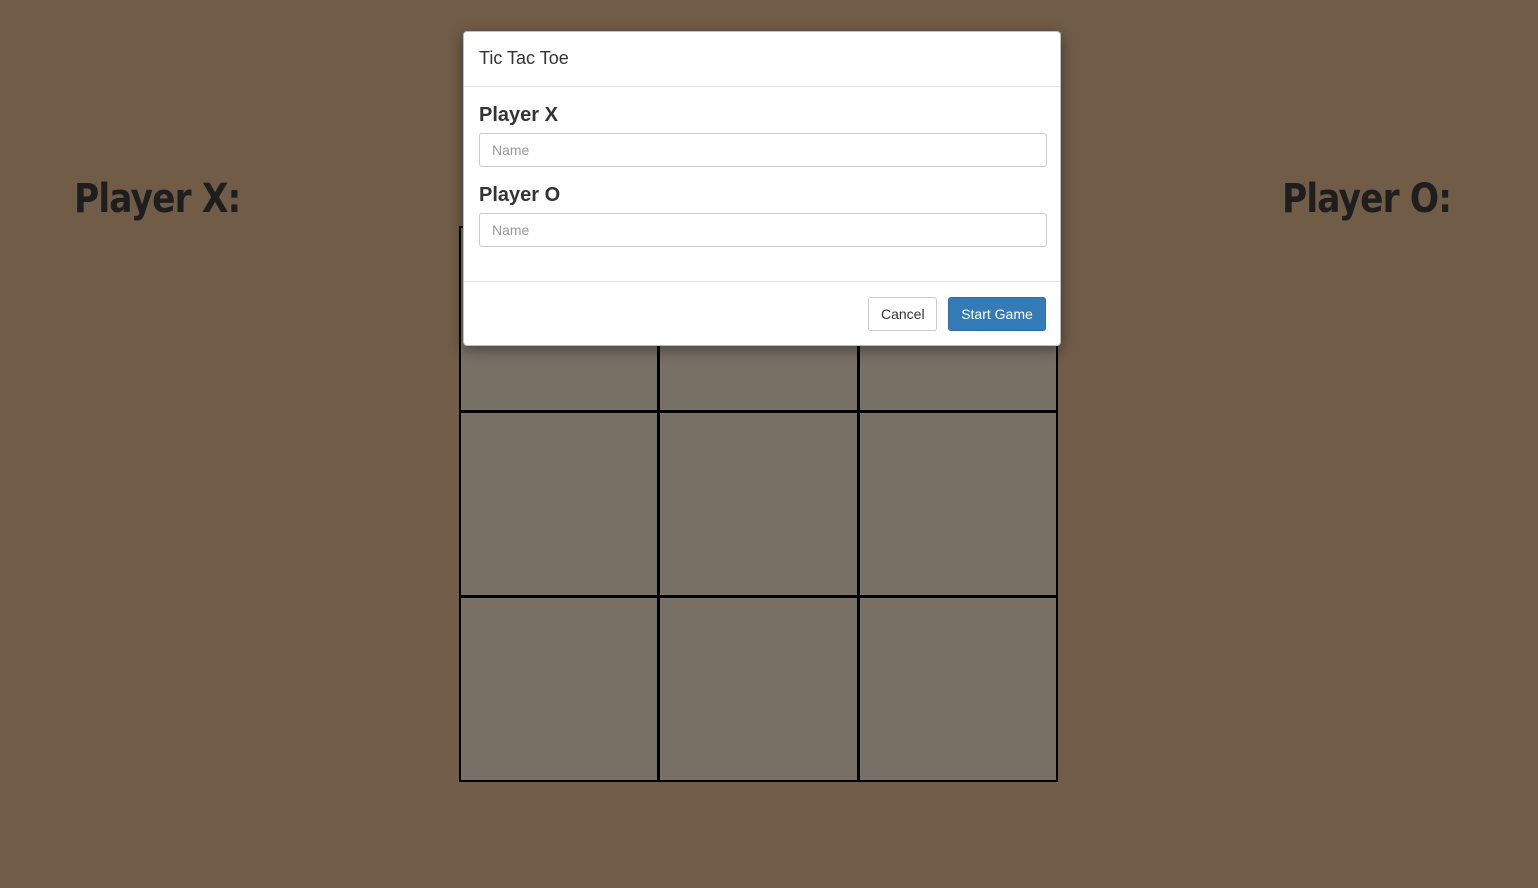 Image resolution: width=1538 pixels, height=888 pixels. Describe the element at coordinates (762, 313) in the screenshot. I see `dialog-footer: Cancel Start Game` at that location.